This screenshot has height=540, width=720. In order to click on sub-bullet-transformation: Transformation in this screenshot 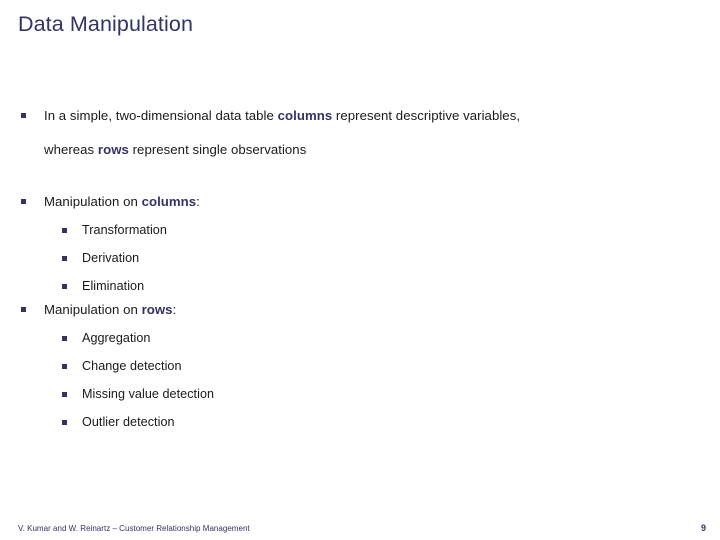, I will do `click(360, 230)`.